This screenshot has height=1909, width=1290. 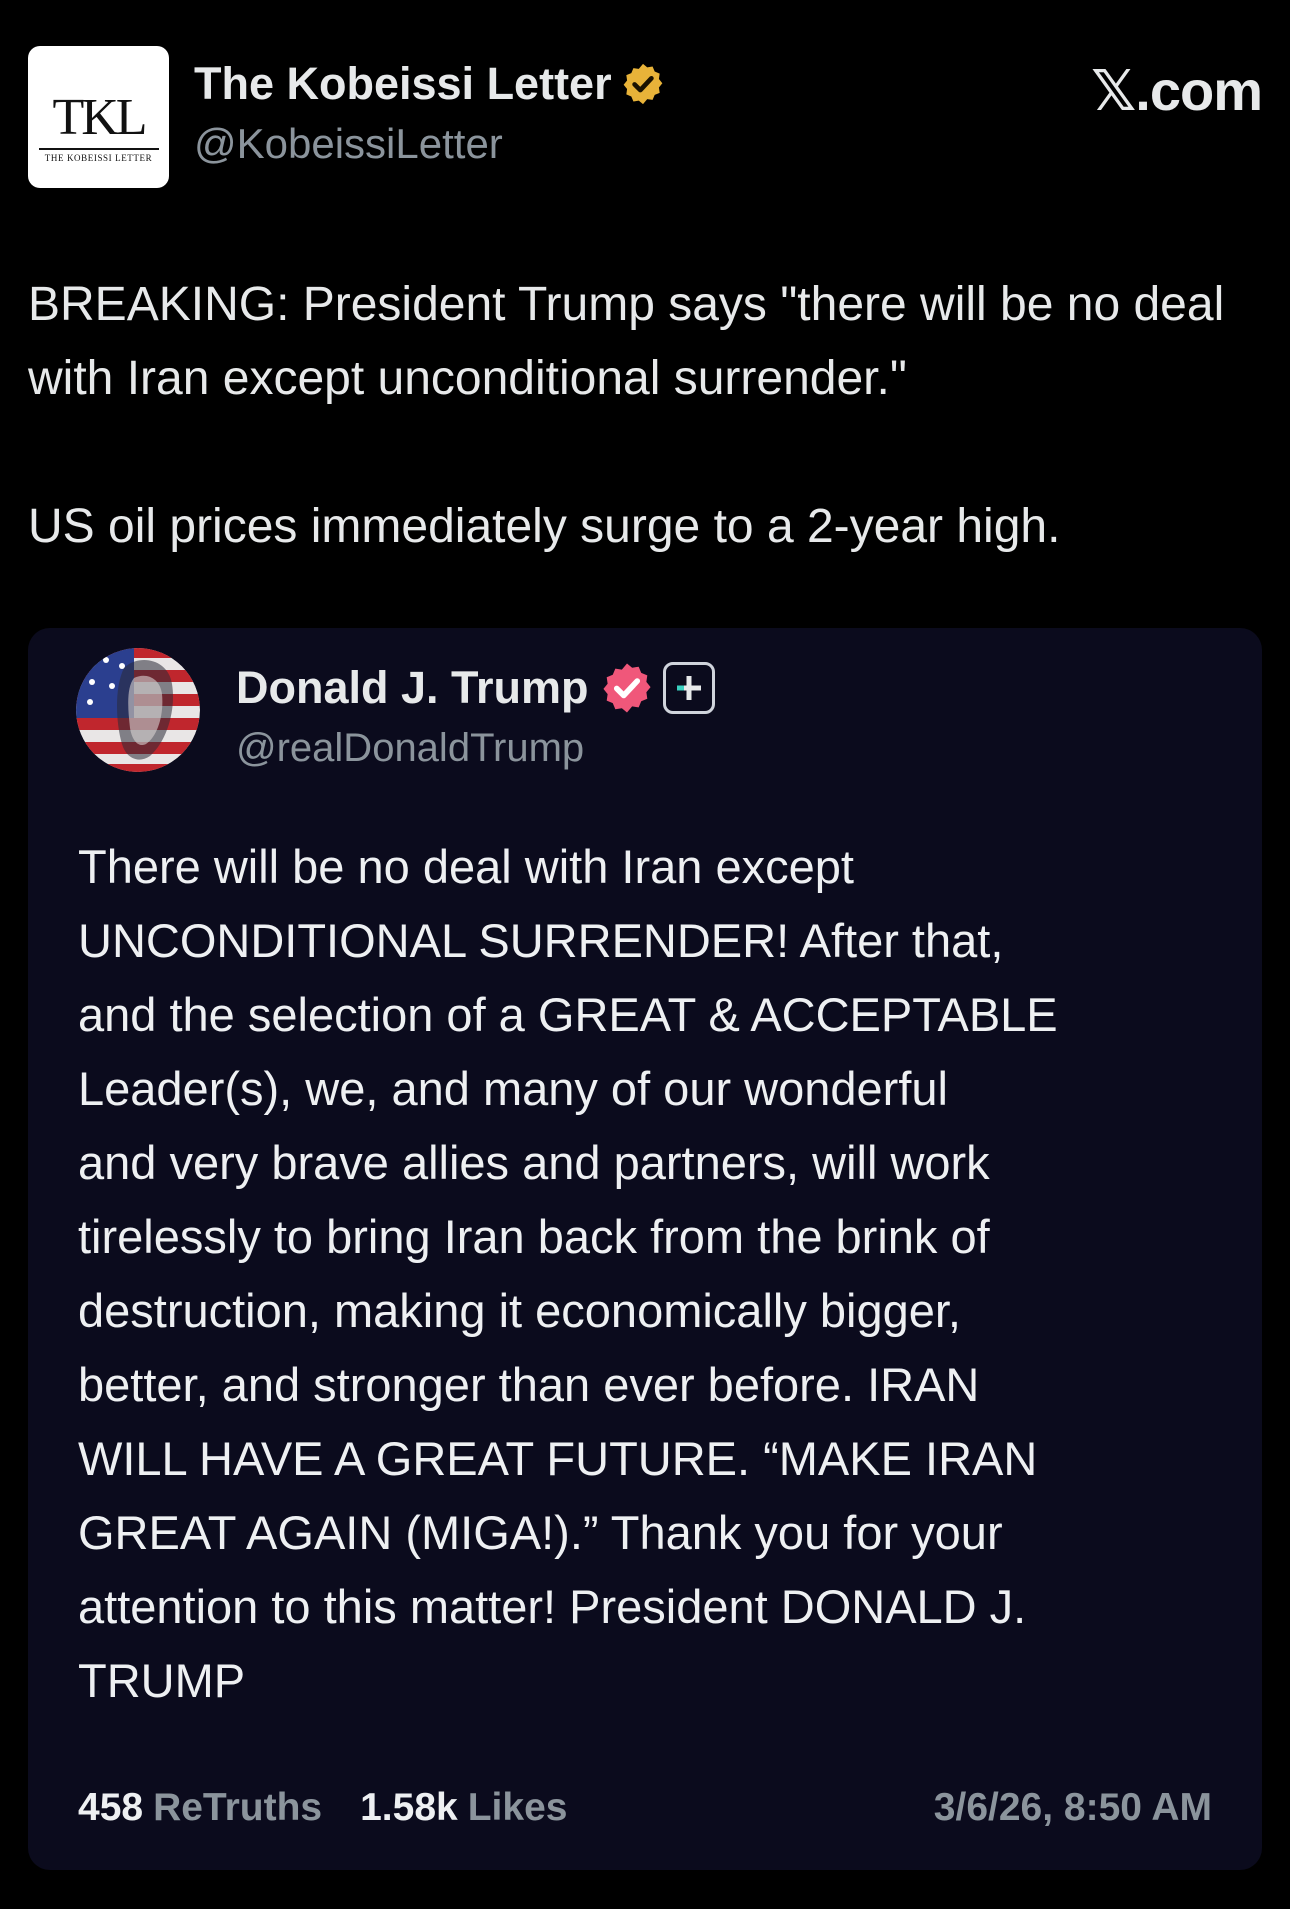 I want to click on likes-stat: 1.58k Likes, so click(x=463, y=1808).